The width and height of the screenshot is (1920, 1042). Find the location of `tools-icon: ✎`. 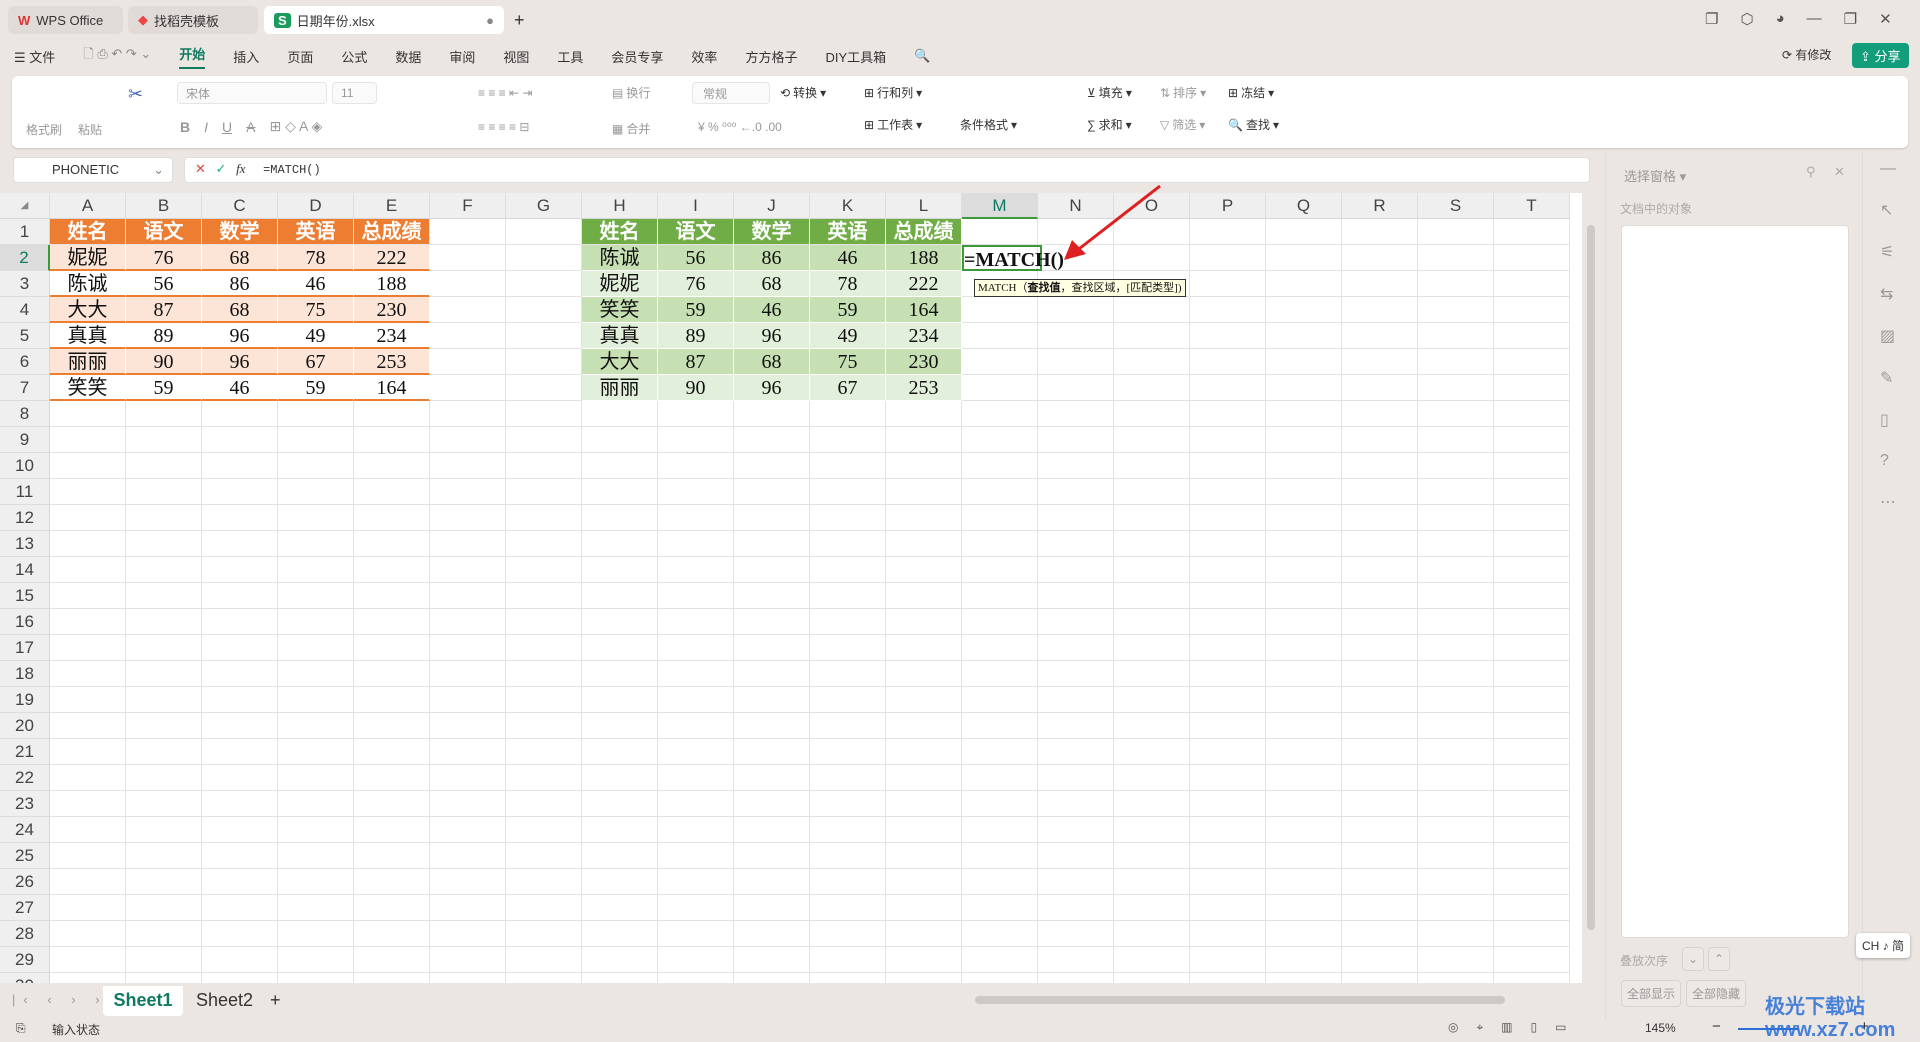

tools-icon: ✎ is located at coordinates (1888, 378).